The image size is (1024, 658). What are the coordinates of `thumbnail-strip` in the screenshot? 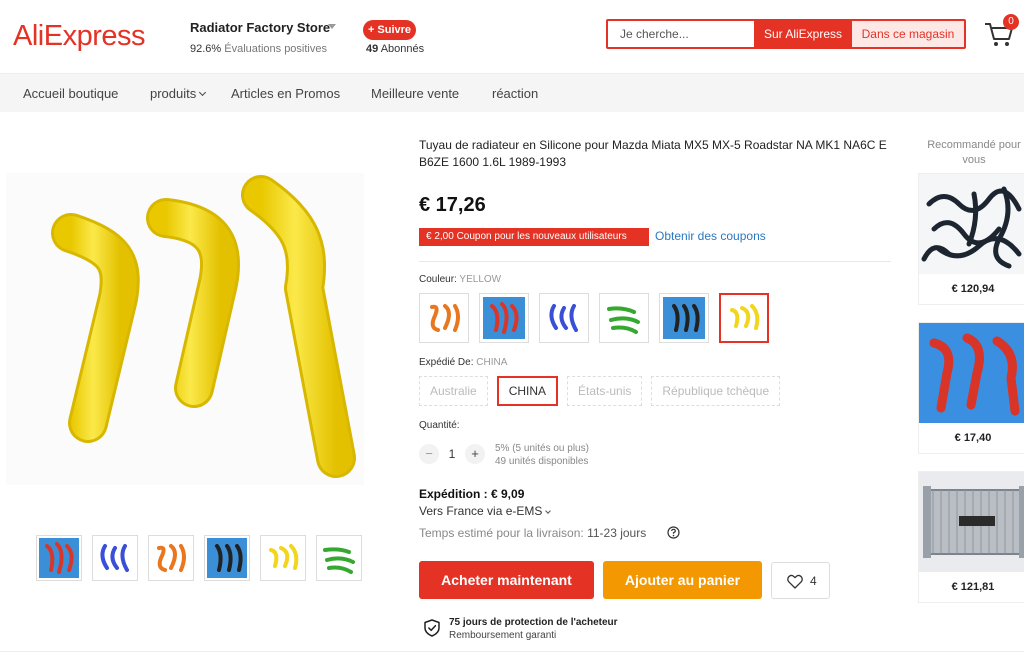 It's located at (199, 558).